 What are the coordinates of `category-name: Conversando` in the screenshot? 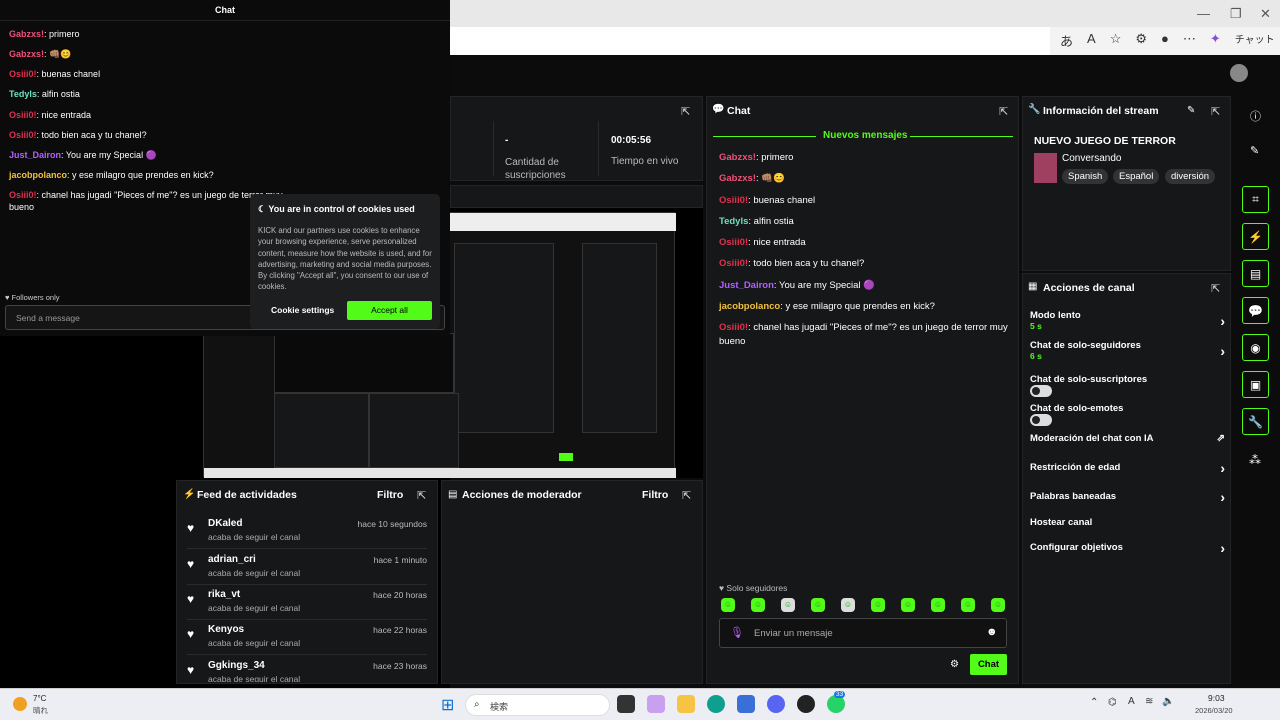 It's located at (1092, 158).